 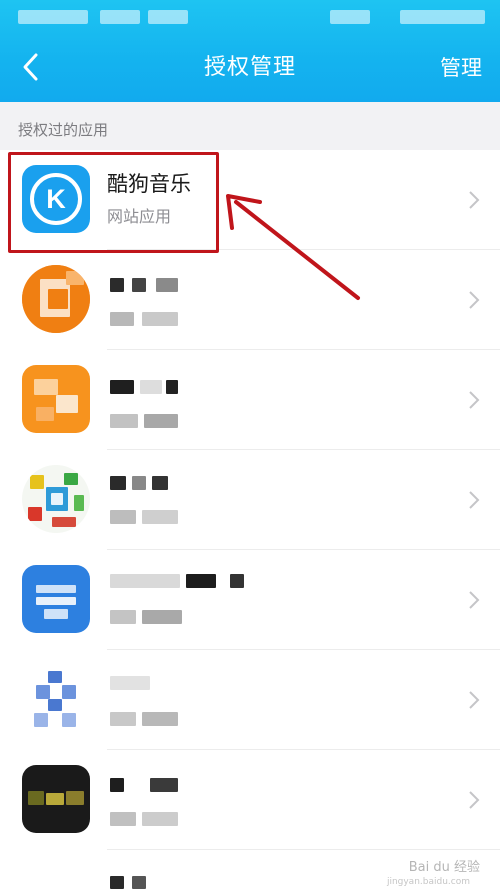 I want to click on watermark: Bai du 经验, so click(x=444, y=867).